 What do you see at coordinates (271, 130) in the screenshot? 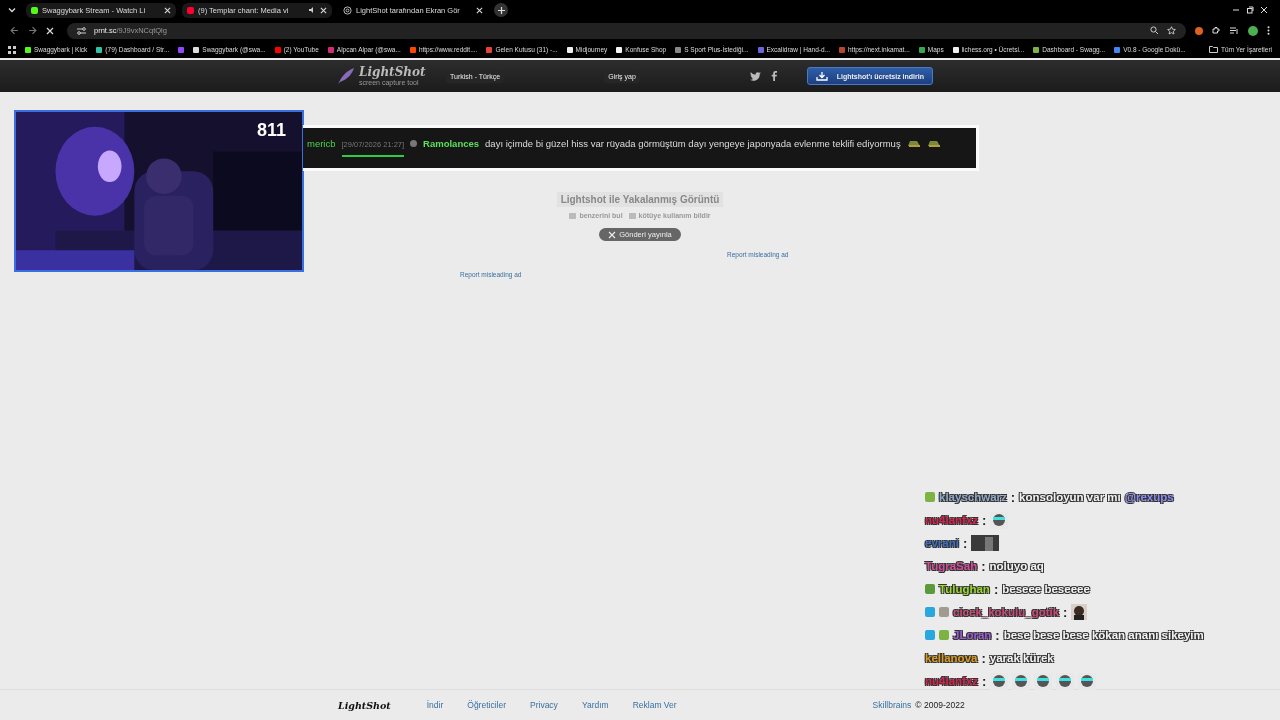
I see `viewer-count: 811` at bounding box center [271, 130].